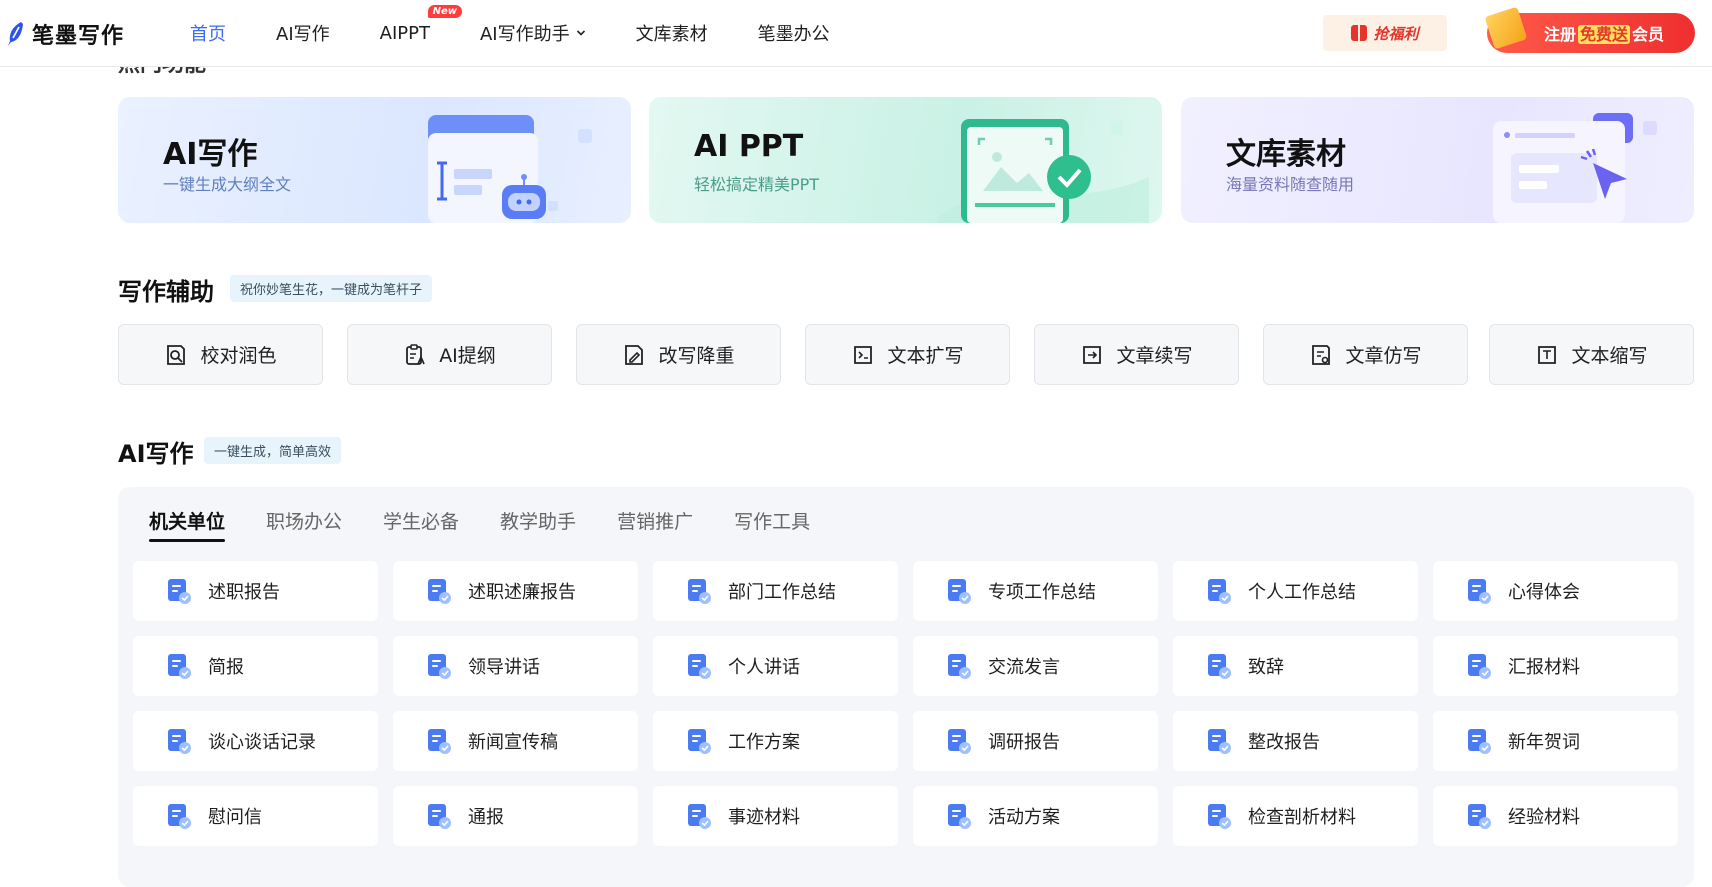  What do you see at coordinates (772, 524) in the screenshot?
I see `tab-writing-tools: 写作工具` at bounding box center [772, 524].